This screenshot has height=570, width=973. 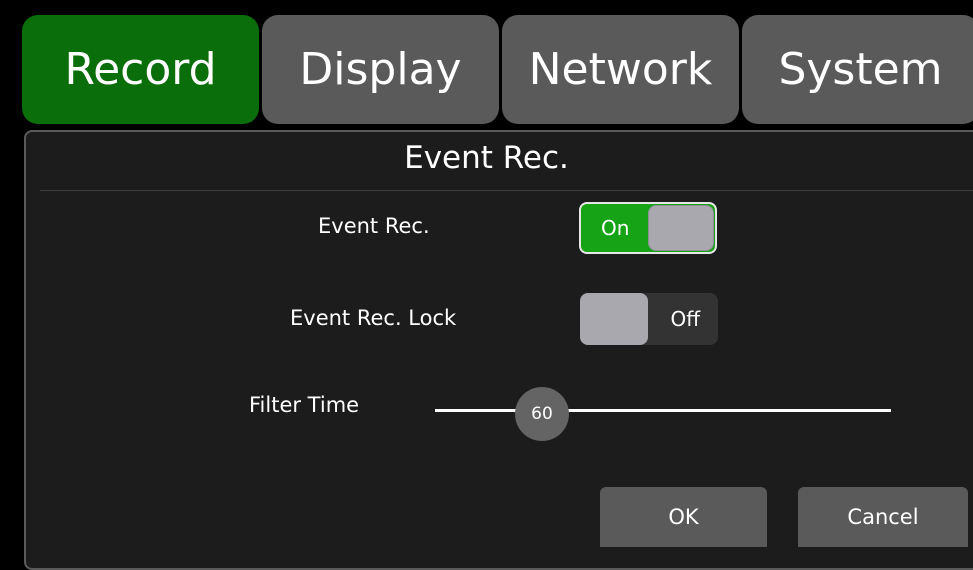 I want to click on tab-record: Record, so click(x=140, y=69).